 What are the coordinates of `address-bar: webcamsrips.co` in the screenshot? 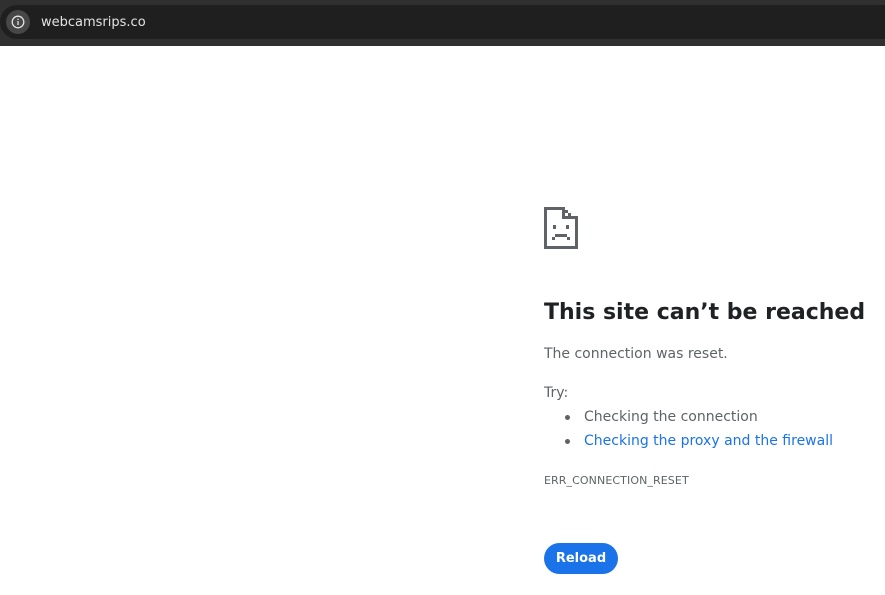 It's located at (442, 22).